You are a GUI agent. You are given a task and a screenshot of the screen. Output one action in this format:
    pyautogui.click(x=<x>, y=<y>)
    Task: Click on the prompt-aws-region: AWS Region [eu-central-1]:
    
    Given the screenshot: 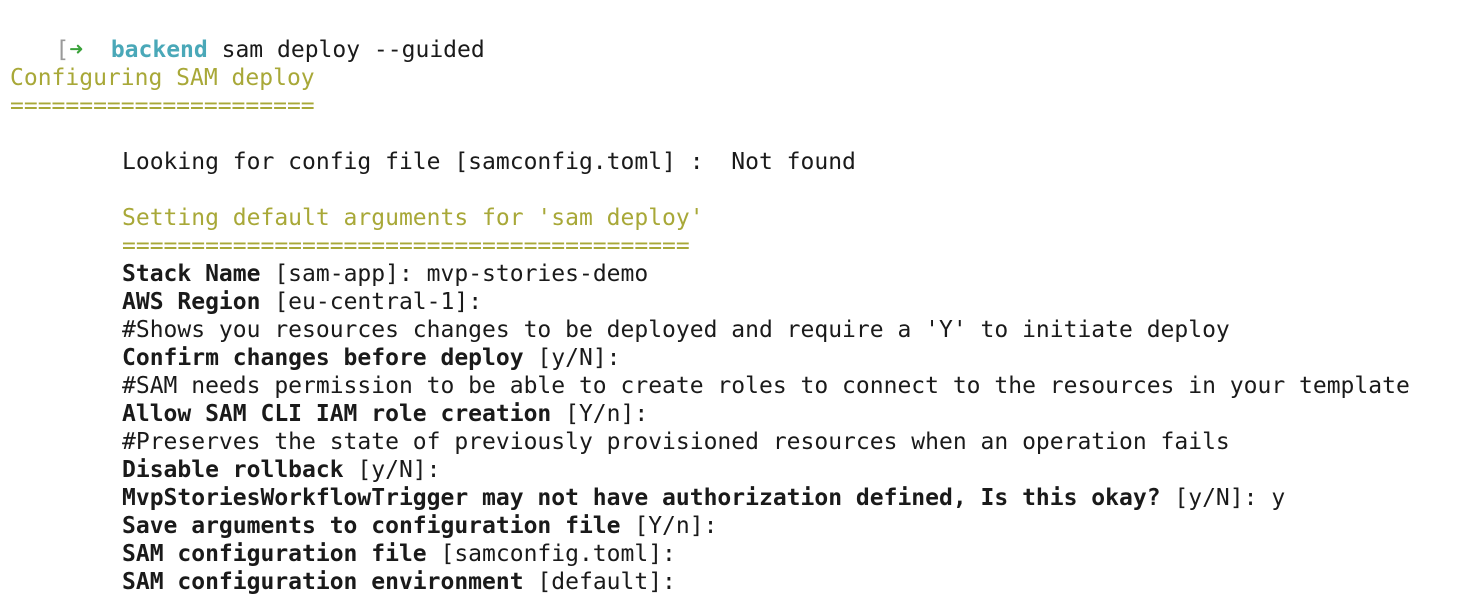 What is the action you would take?
    pyautogui.click(x=302, y=302)
    